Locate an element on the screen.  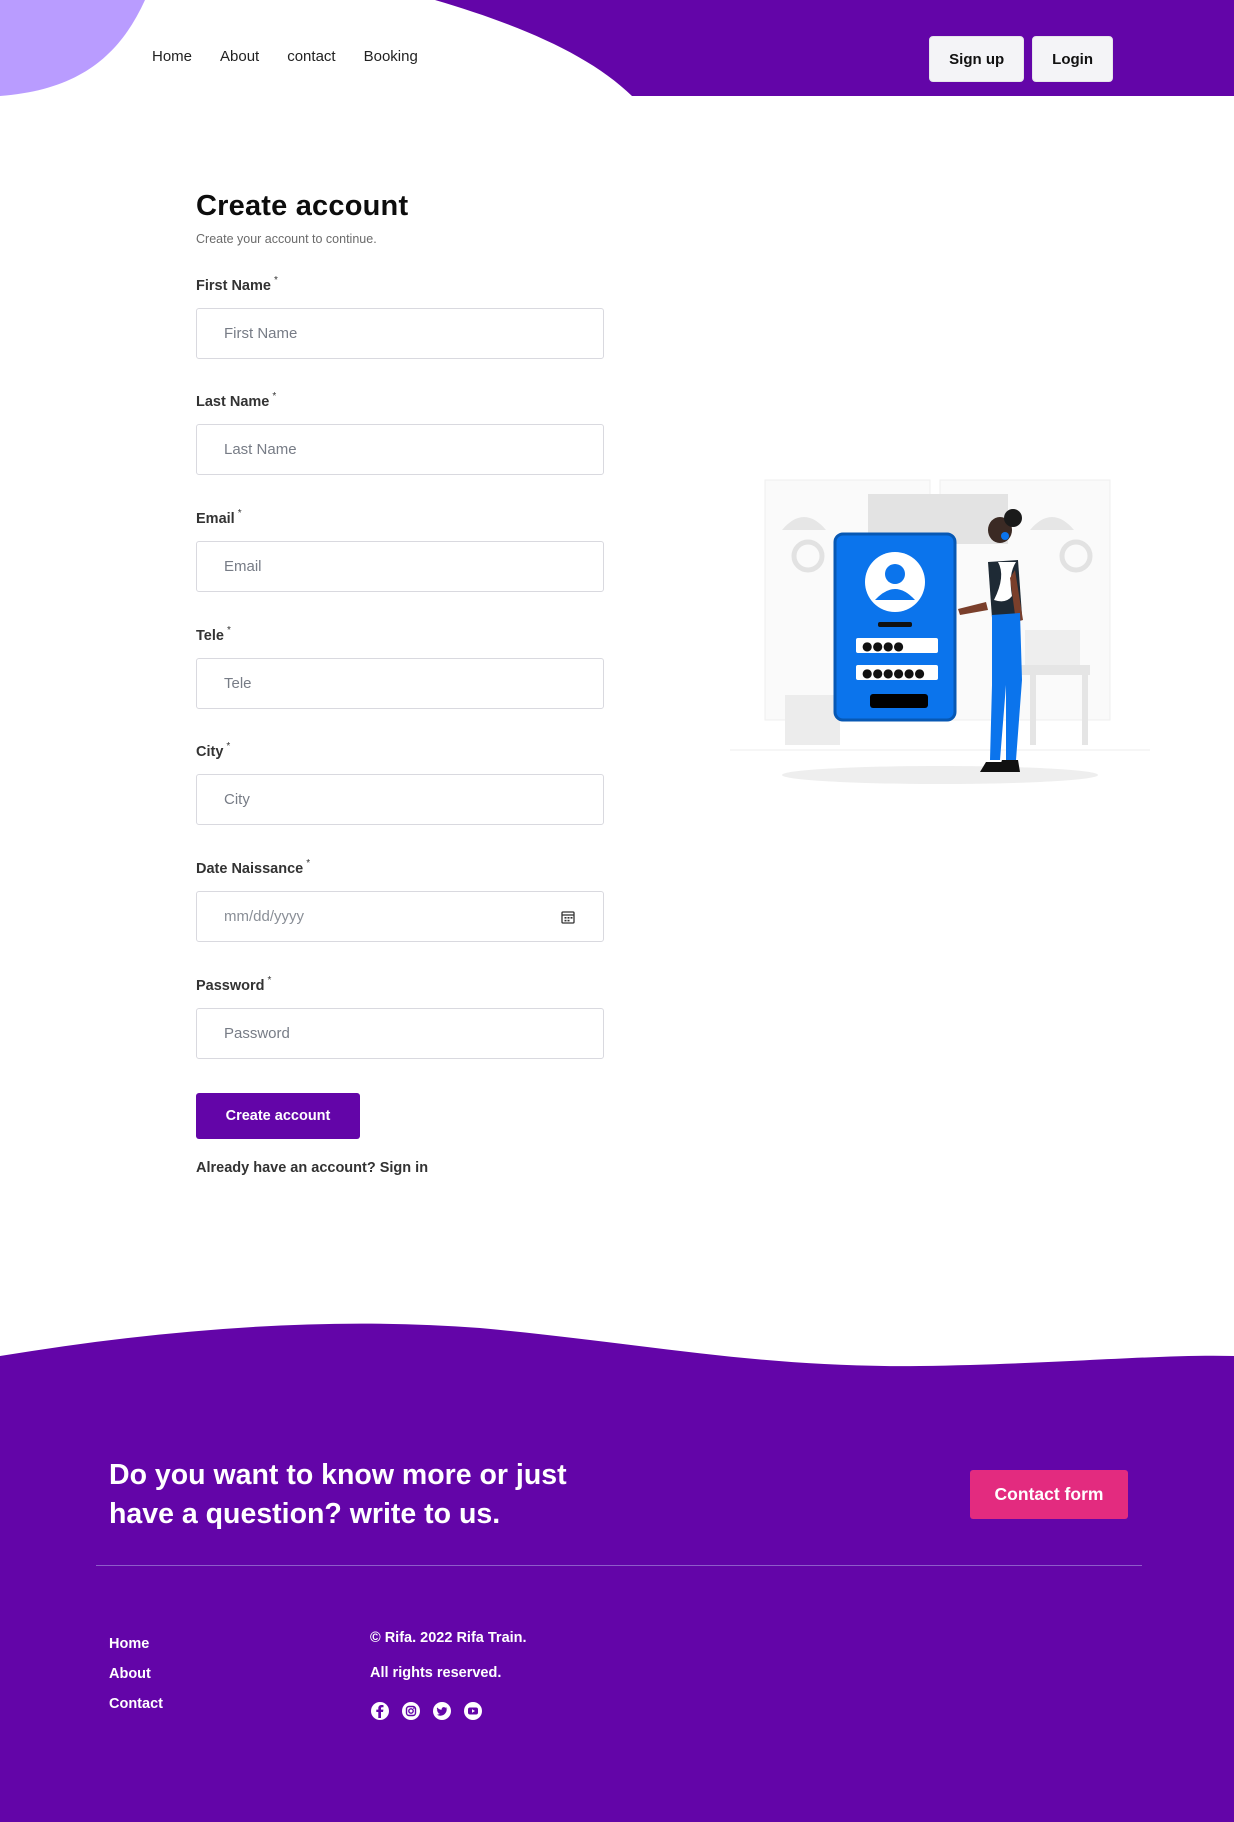
city-placeholder: City is located at coordinates (237, 799).